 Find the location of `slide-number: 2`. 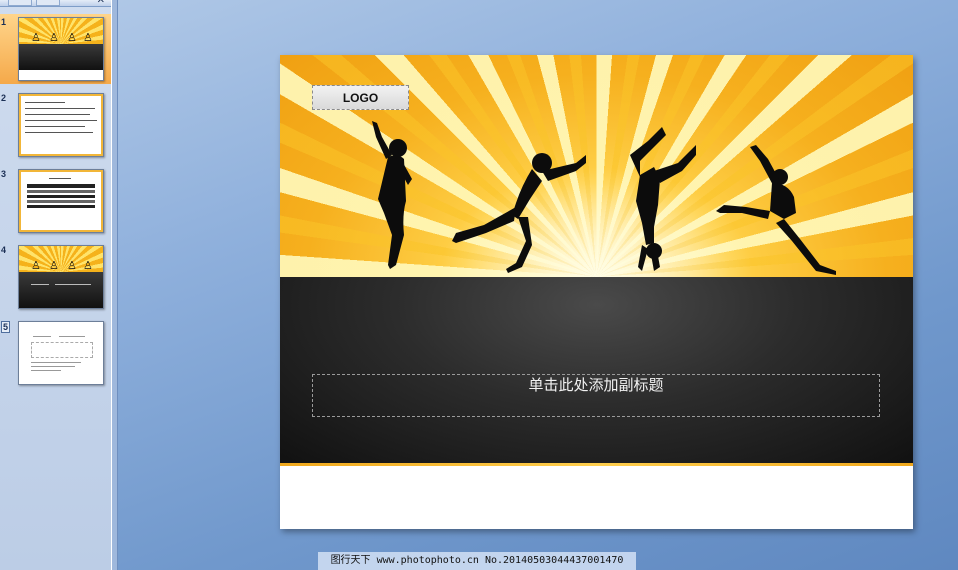

slide-number: 2 is located at coordinates (4, 98).